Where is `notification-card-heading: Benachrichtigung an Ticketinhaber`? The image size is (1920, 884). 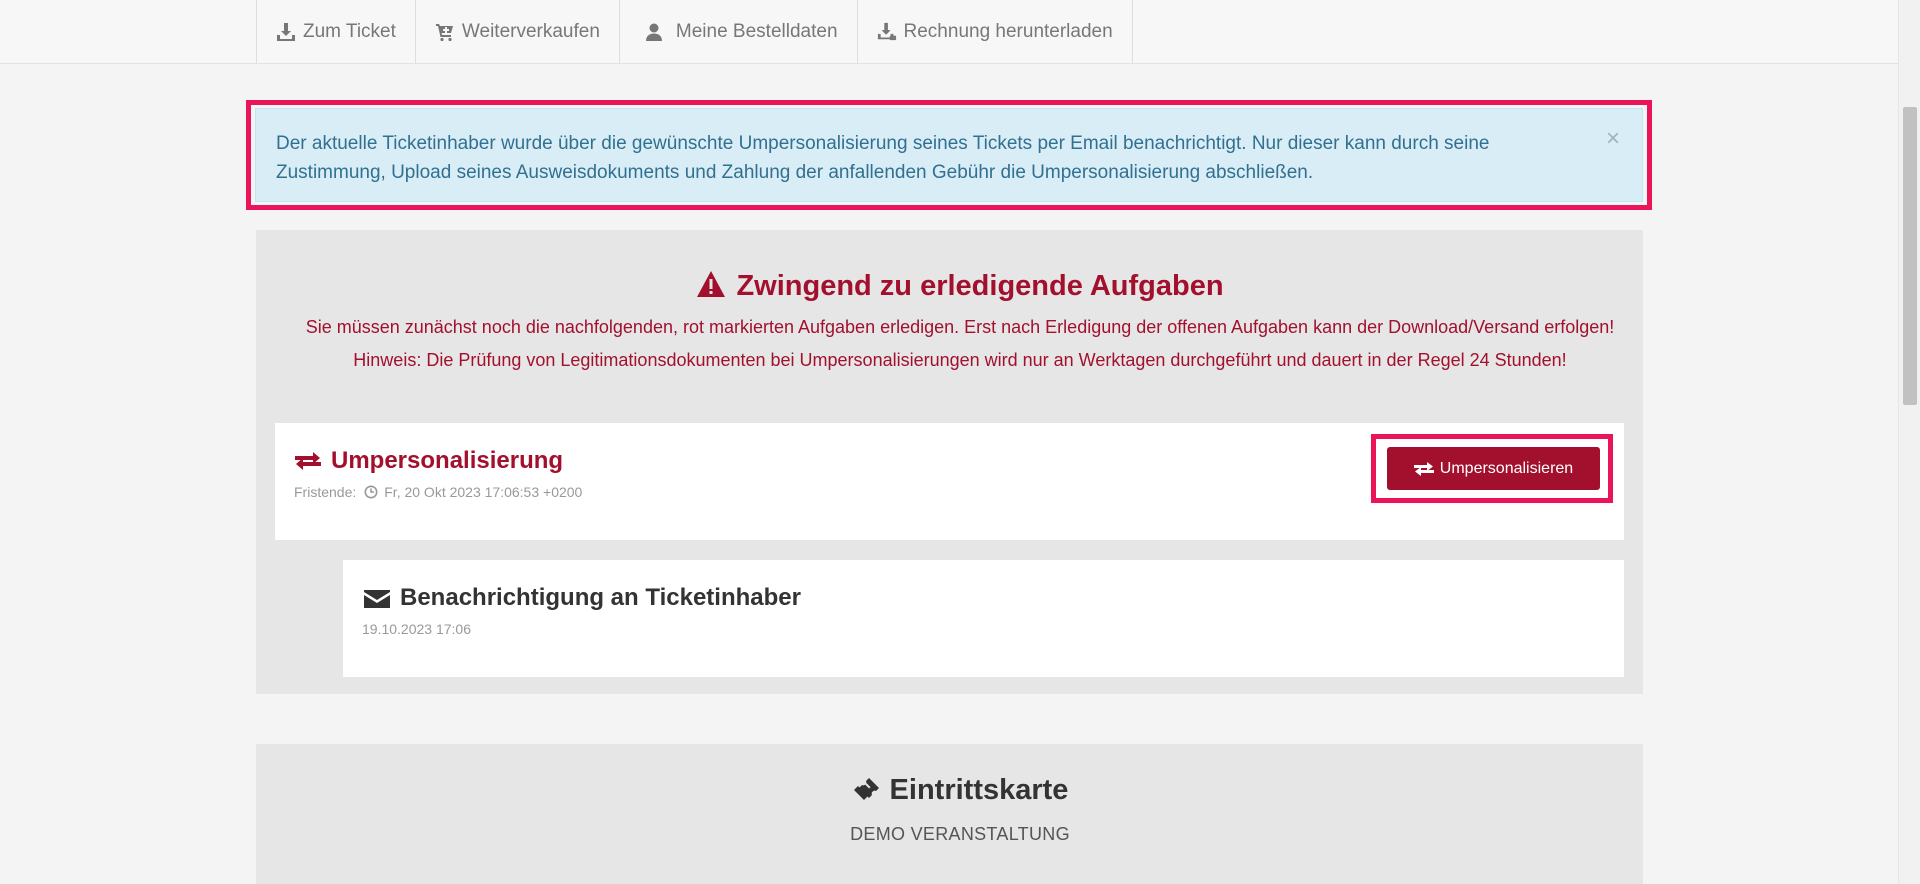 notification-card-heading: Benachrichtigung an Ticketinhaber is located at coordinates (582, 598).